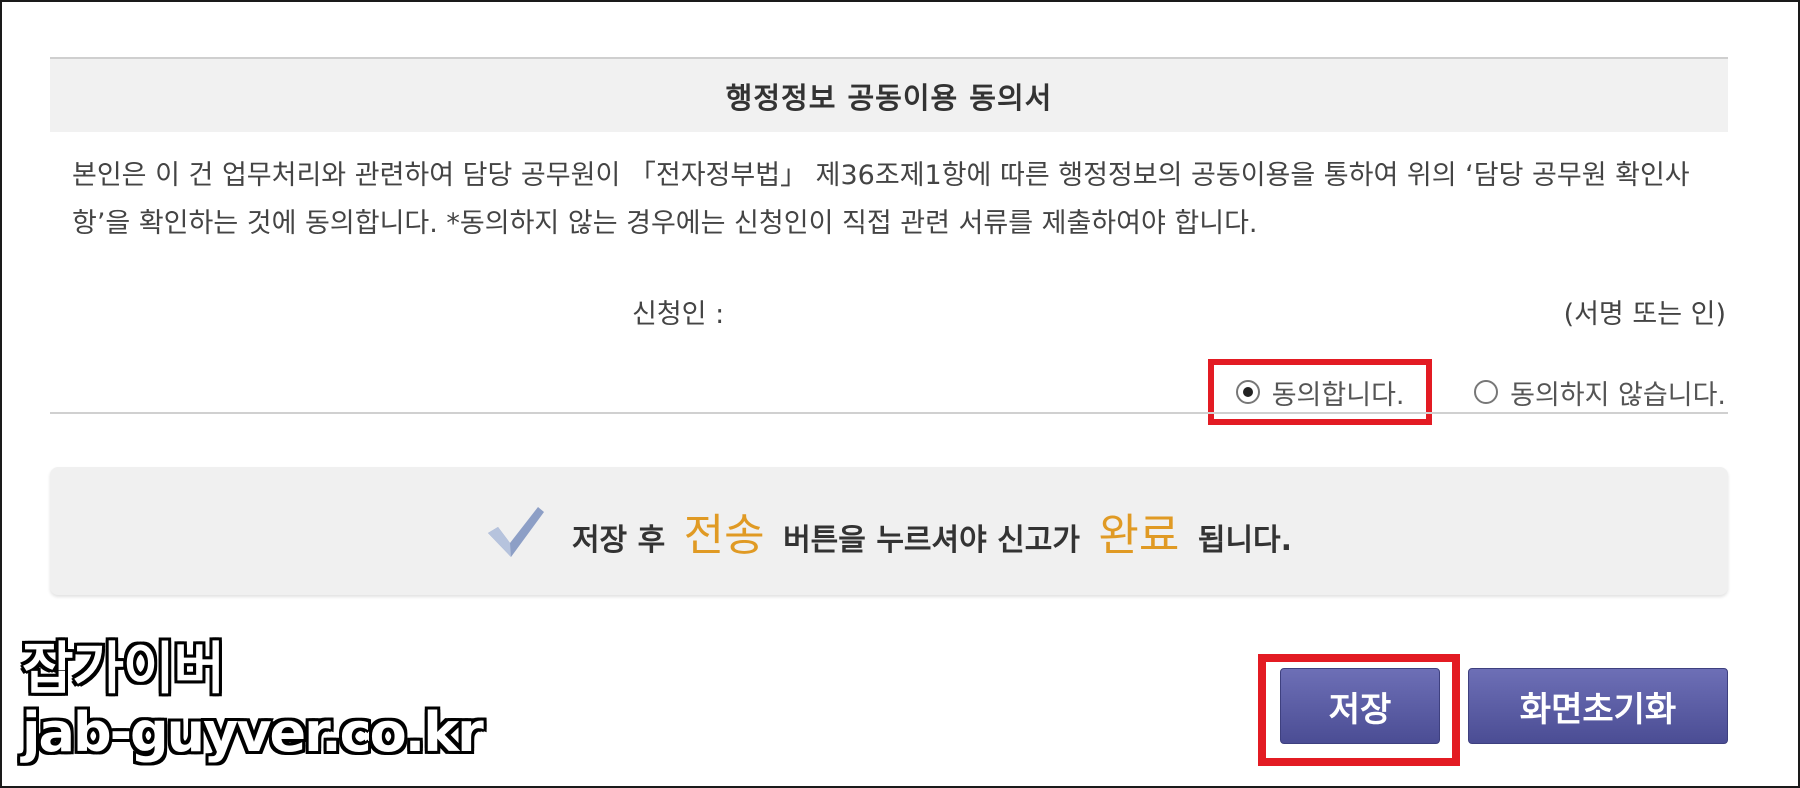  I want to click on consent-header: 행정정보 공동이용 동의서, so click(889, 94).